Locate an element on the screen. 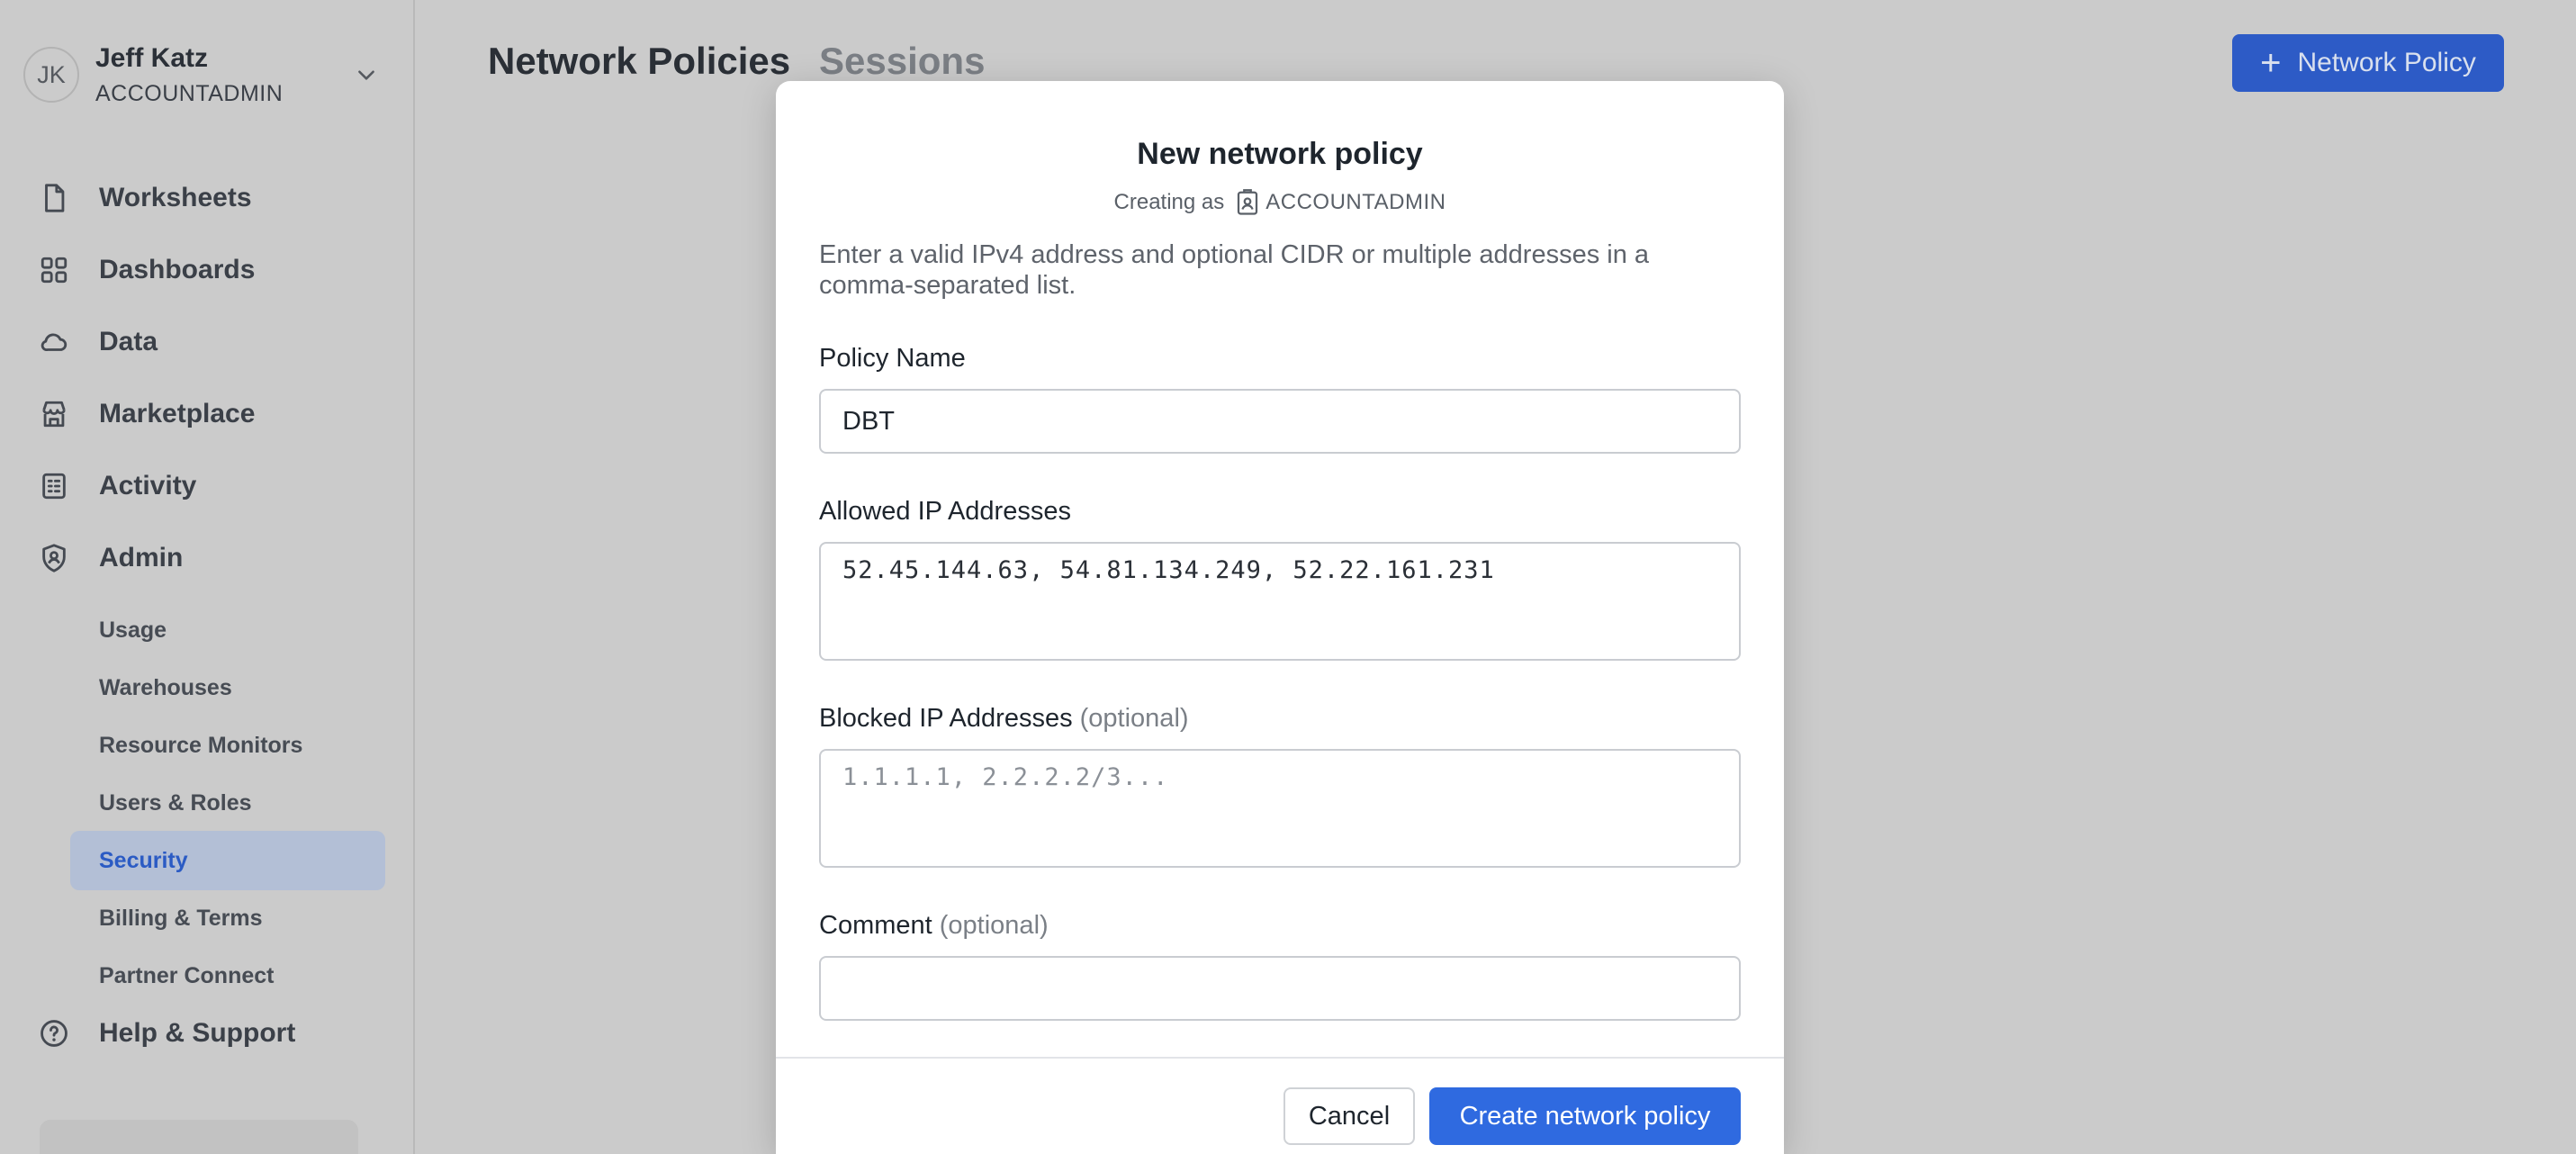  nav-item-label: Help & Support is located at coordinates (197, 1033).